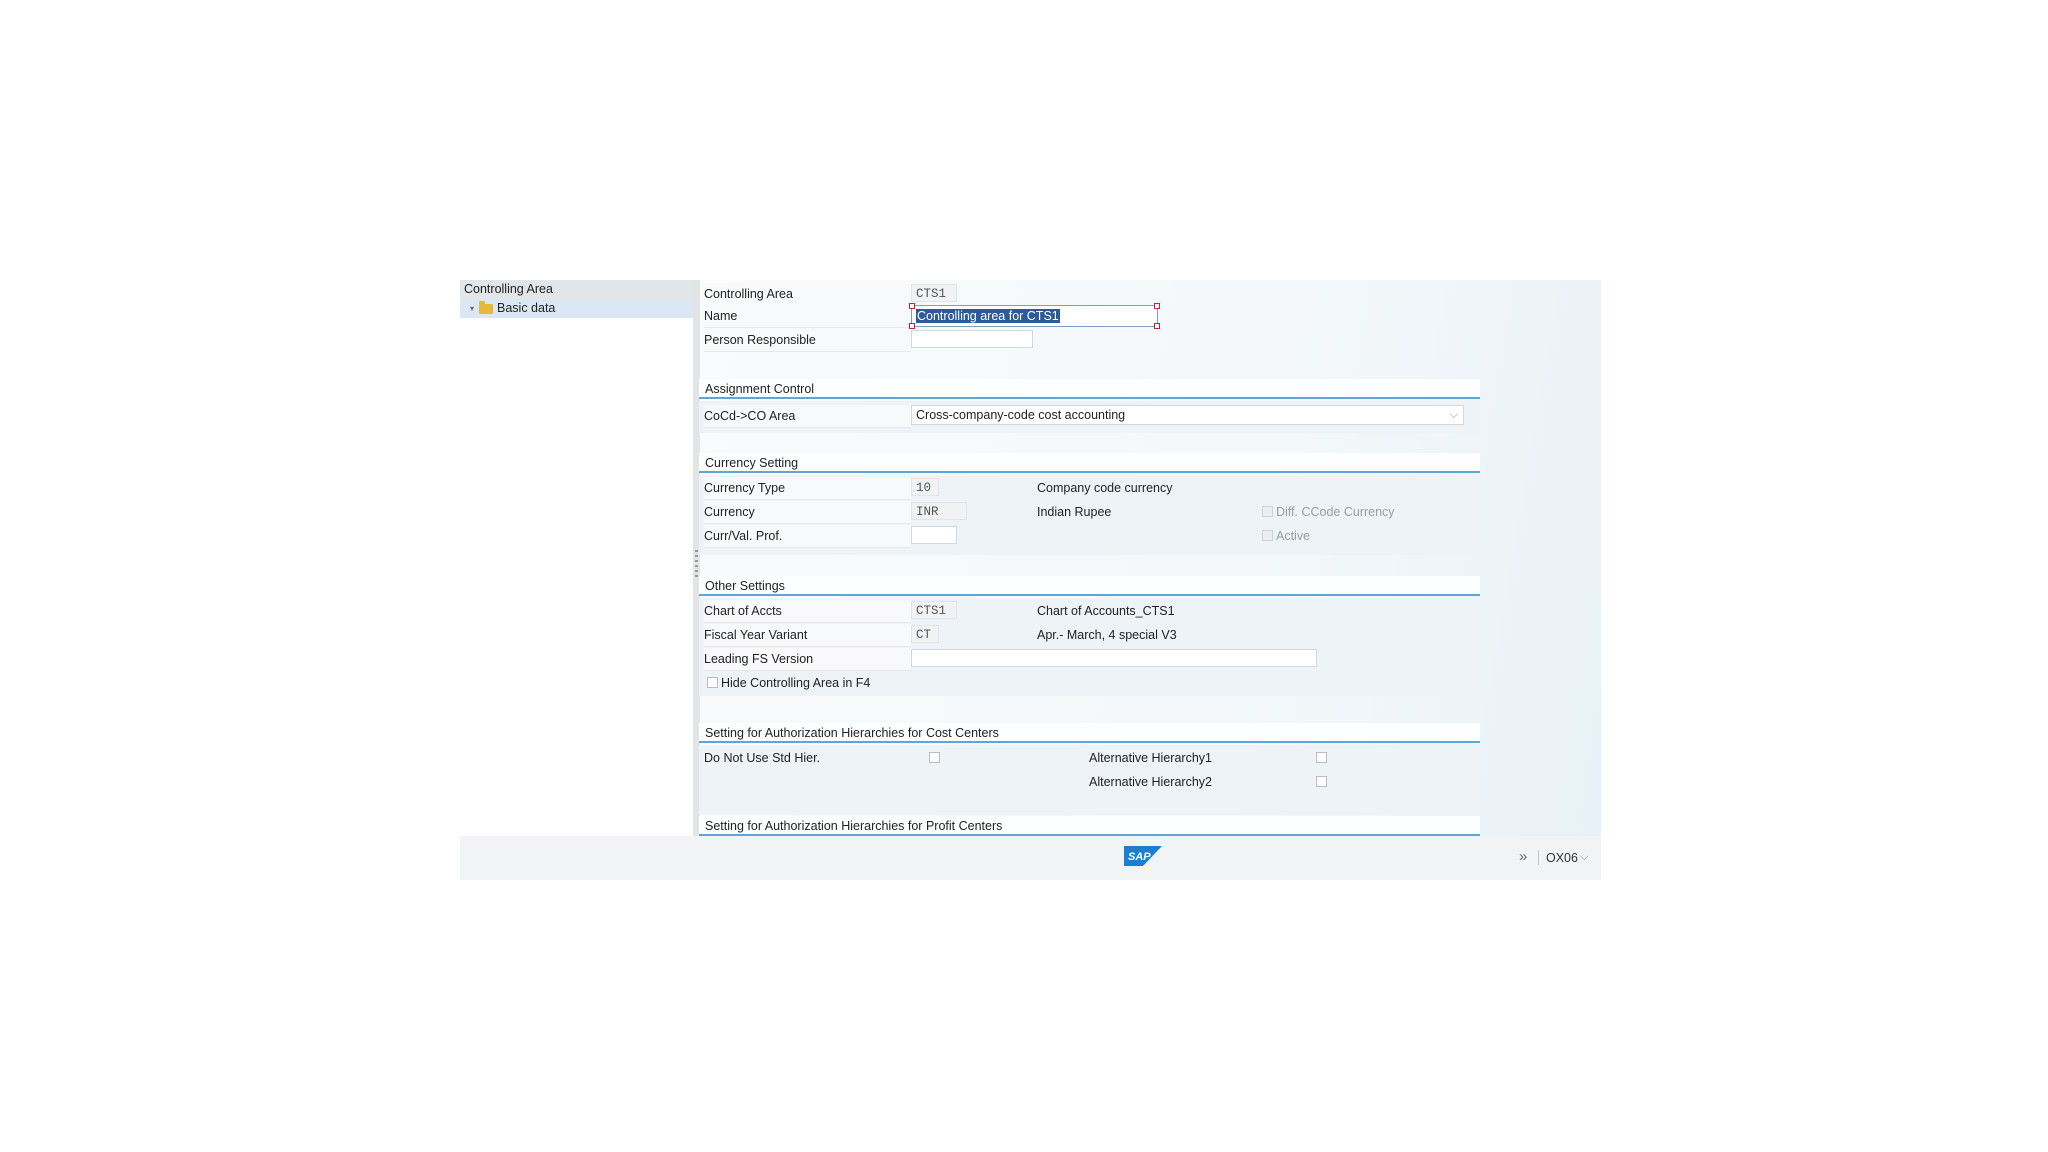 Image resolution: width=2048 pixels, height=1152 pixels. I want to click on tree-node-basic-data: ▾ Basic data, so click(576, 308).